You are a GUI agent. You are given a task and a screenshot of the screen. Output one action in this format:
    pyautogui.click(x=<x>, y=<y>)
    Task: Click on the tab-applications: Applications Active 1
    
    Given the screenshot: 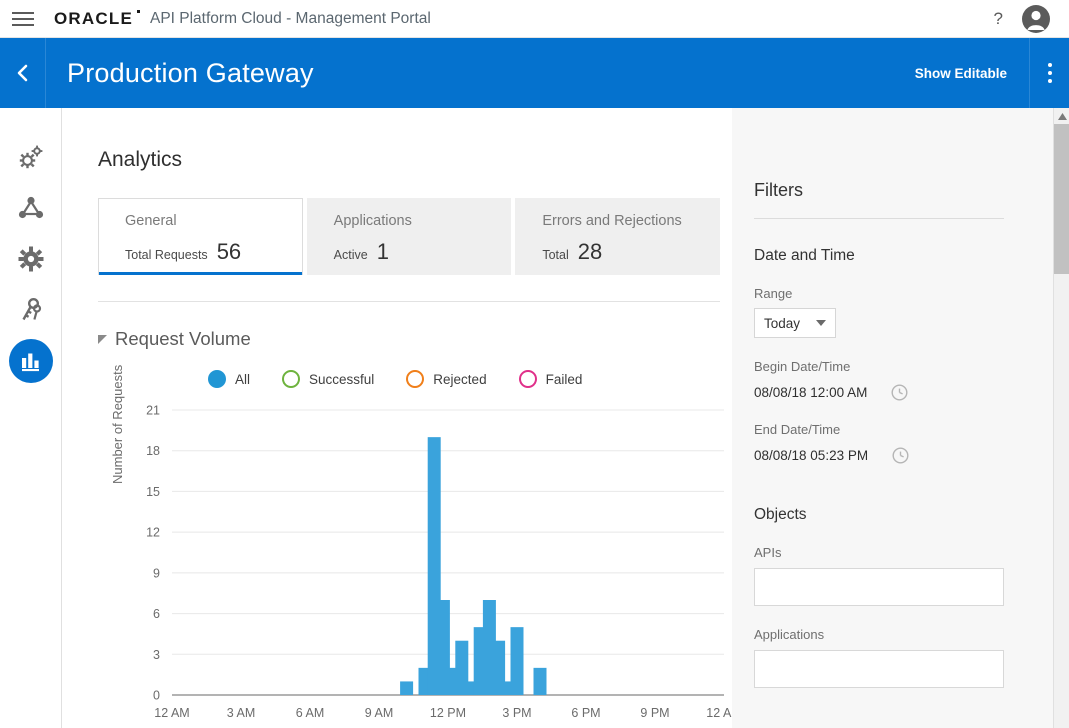 What is the action you would take?
    pyautogui.click(x=409, y=236)
    